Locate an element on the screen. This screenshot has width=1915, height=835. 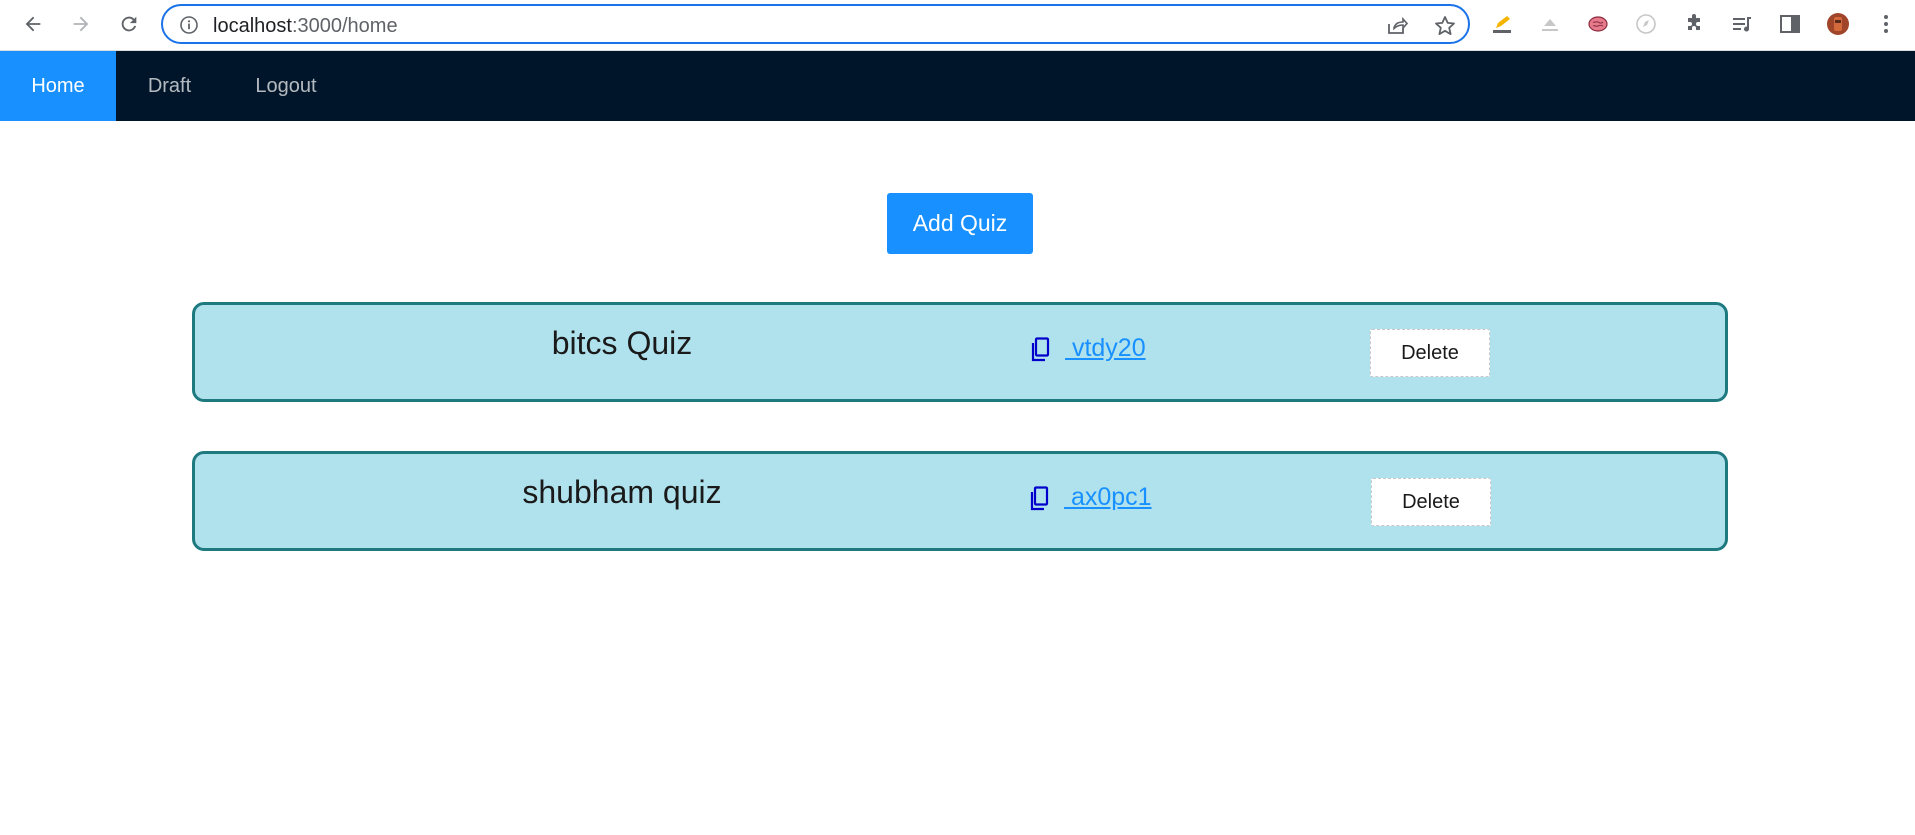
quiz-title: bitcs Quiz is located at coordinates (622, 343).